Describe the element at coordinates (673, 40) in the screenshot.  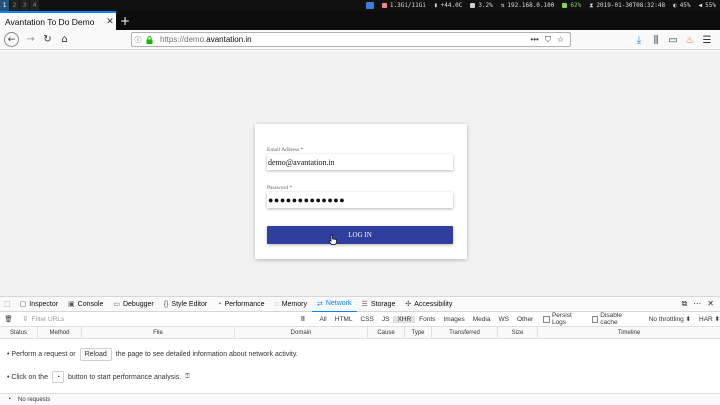
I see `sidebar-icon: ▭` at that location.